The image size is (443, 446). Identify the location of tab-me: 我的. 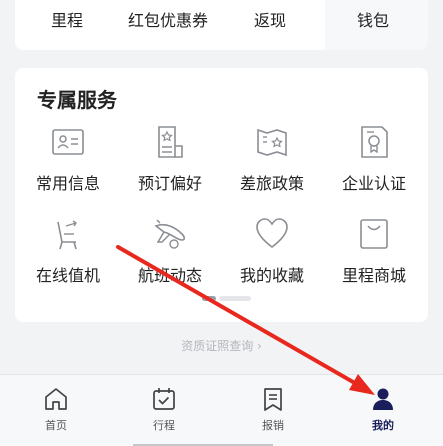
(383, 409).